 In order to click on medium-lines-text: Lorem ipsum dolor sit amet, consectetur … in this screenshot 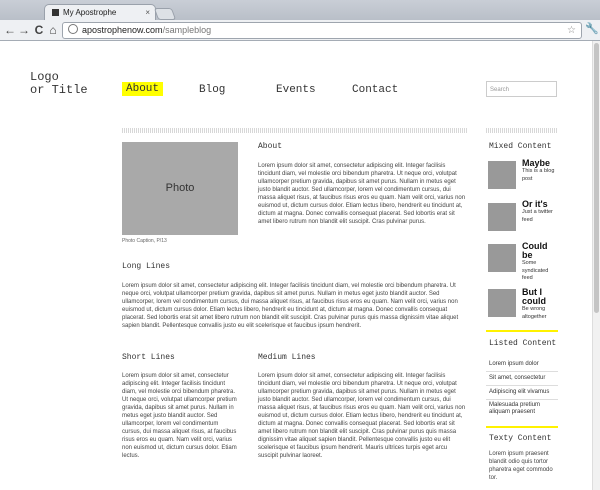, I will do `click(362, 416)`.